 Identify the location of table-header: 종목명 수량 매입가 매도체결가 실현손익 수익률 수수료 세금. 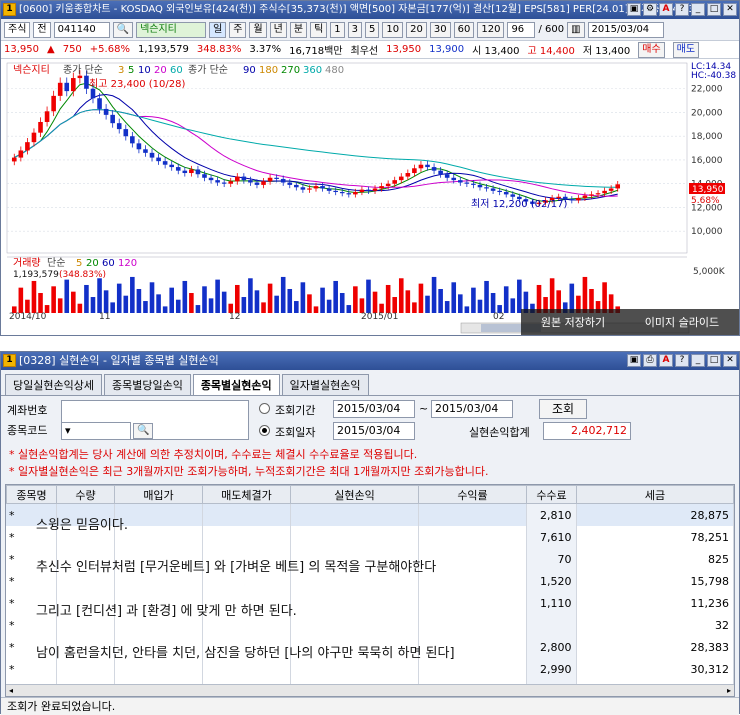
(370, 494).